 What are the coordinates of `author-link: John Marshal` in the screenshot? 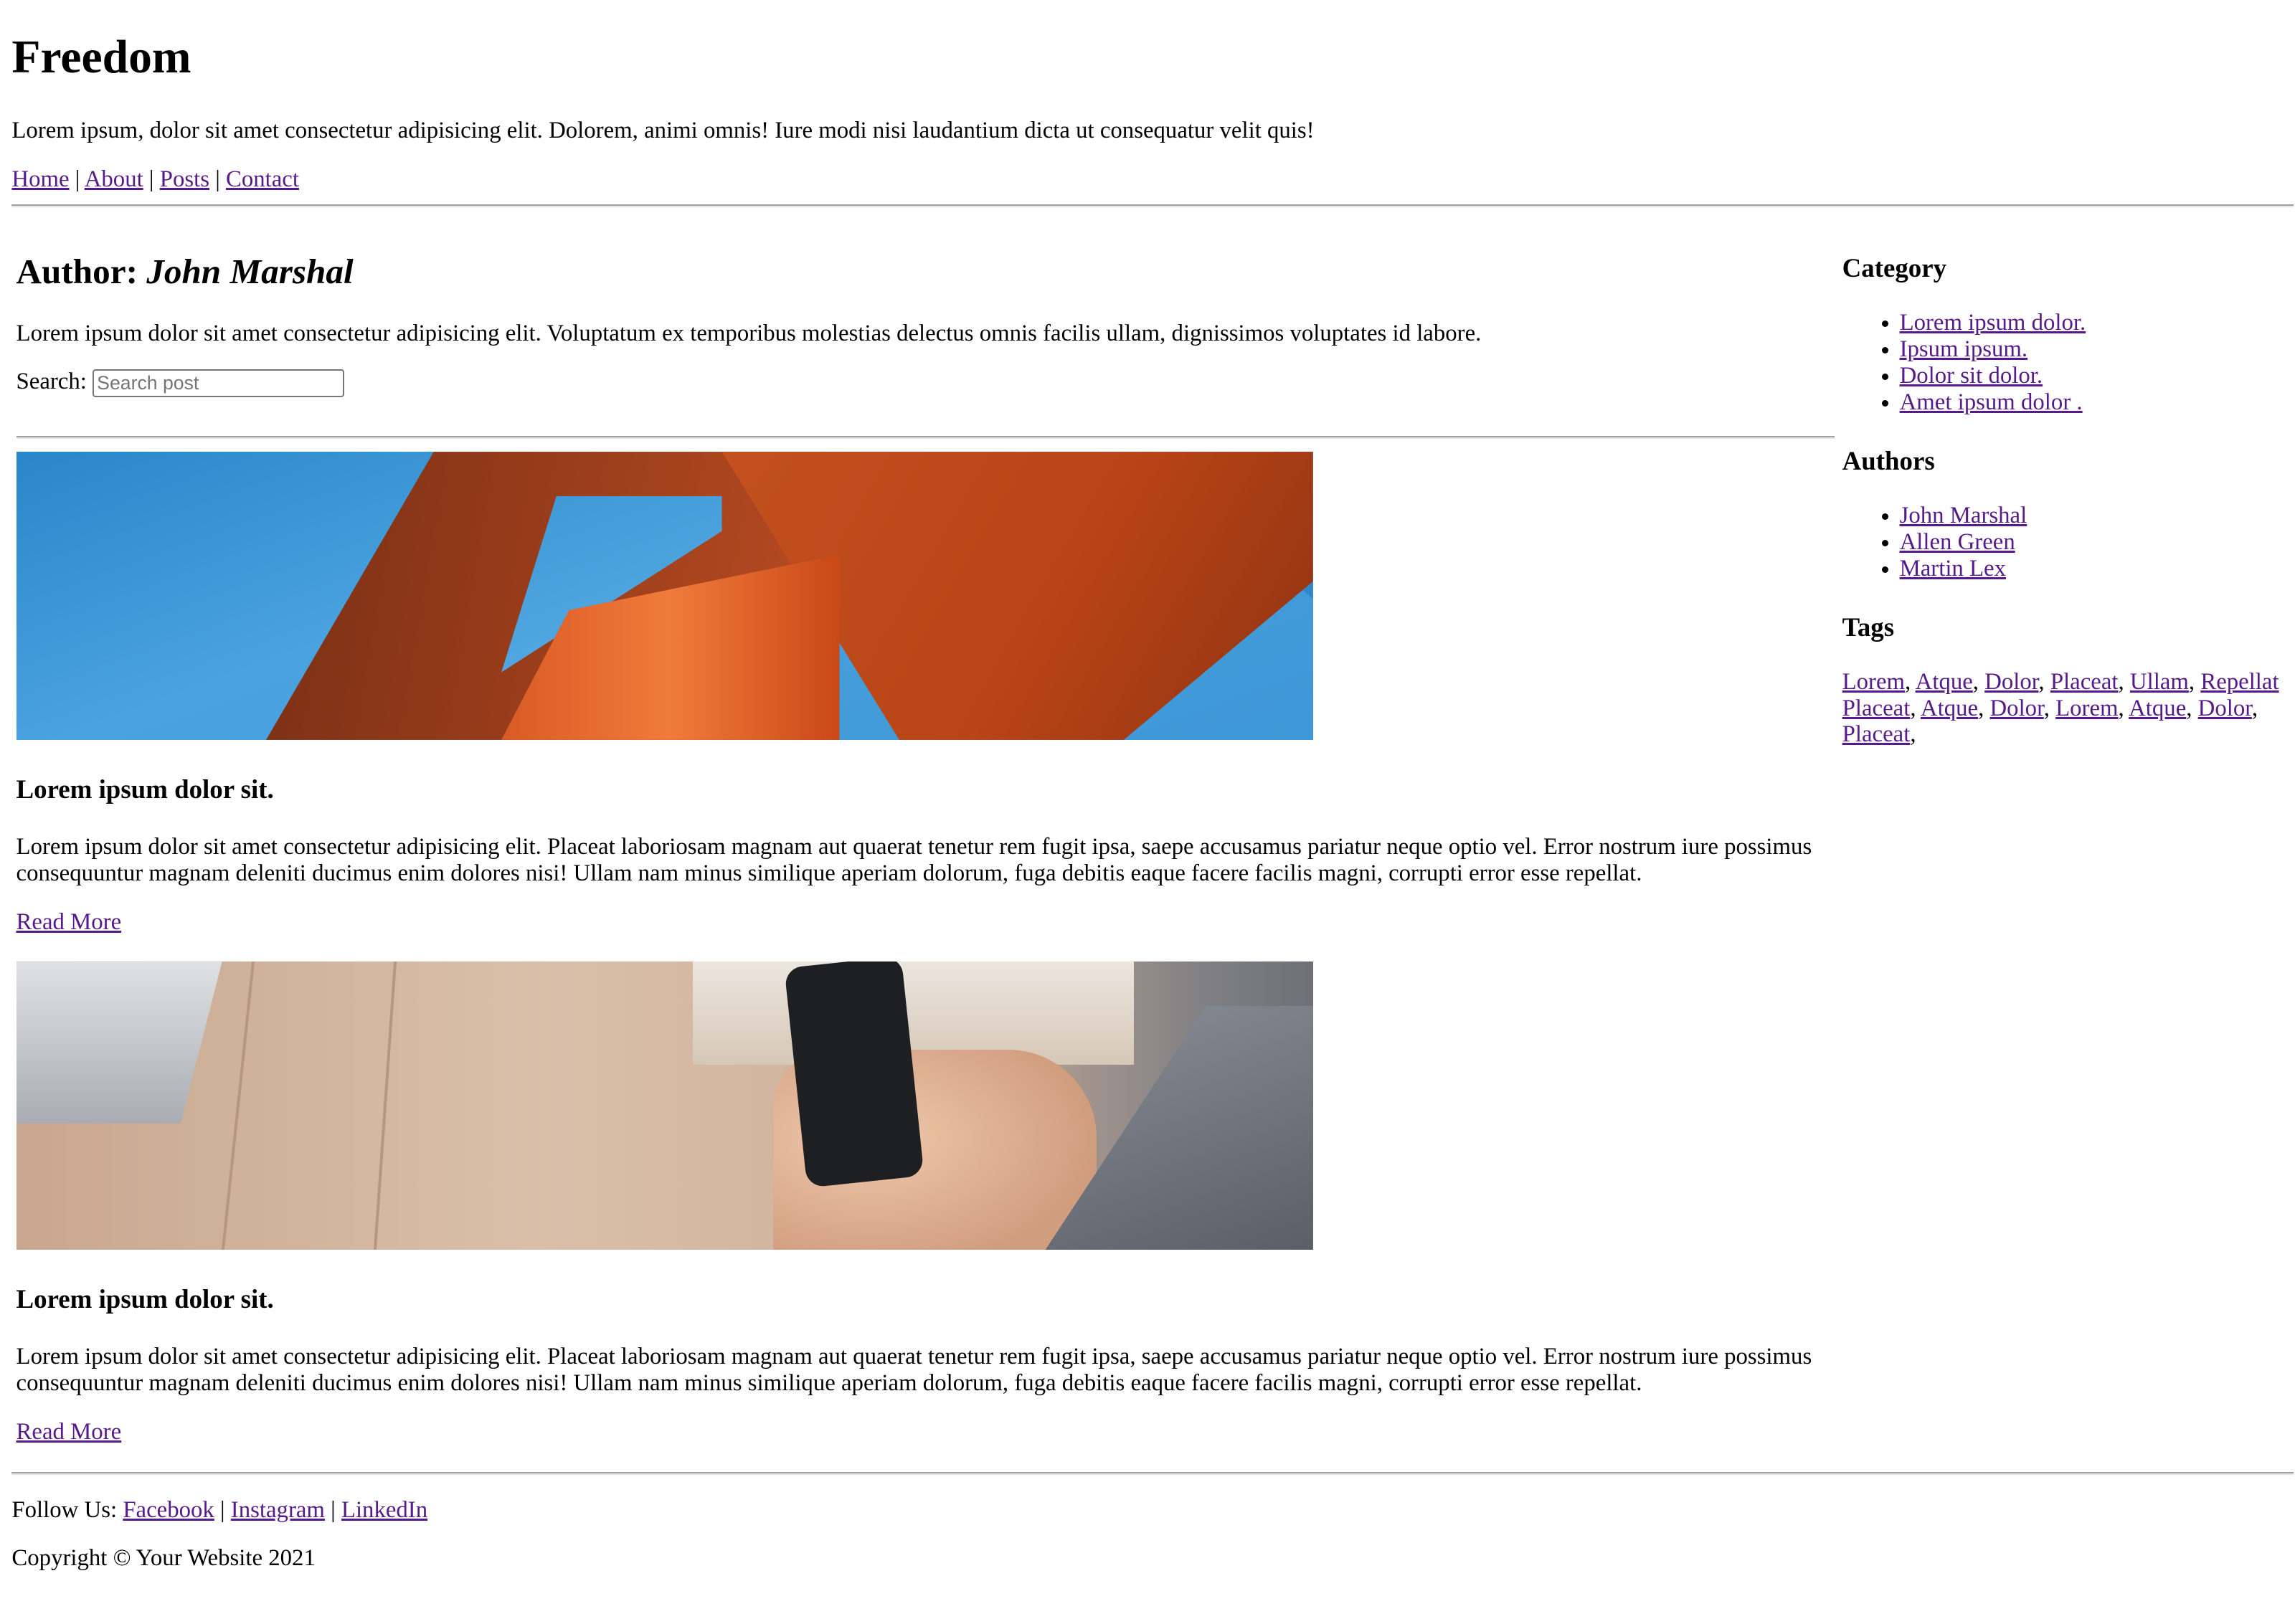 It's located at (1963, 515).